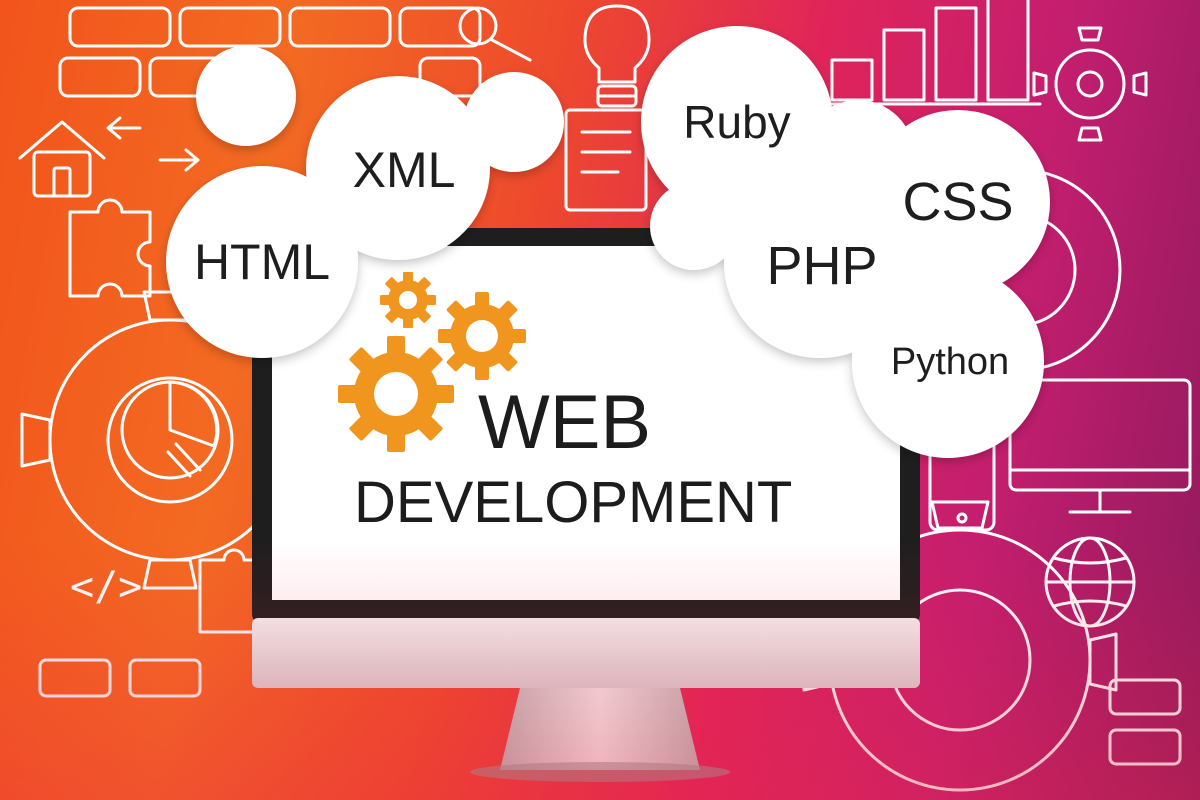 Image resolution: width=1200 pixels, height=800 pixels. Describe the element at coordinates (736, 122) in the screenshot. I see `ruby-label: Ruby` at that location.